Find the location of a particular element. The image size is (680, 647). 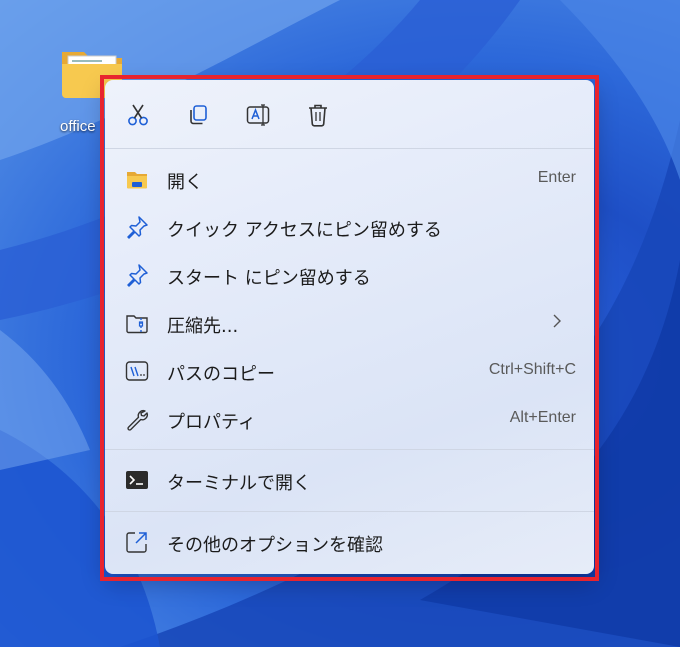

rename-button is located at coordinates (258, 115).